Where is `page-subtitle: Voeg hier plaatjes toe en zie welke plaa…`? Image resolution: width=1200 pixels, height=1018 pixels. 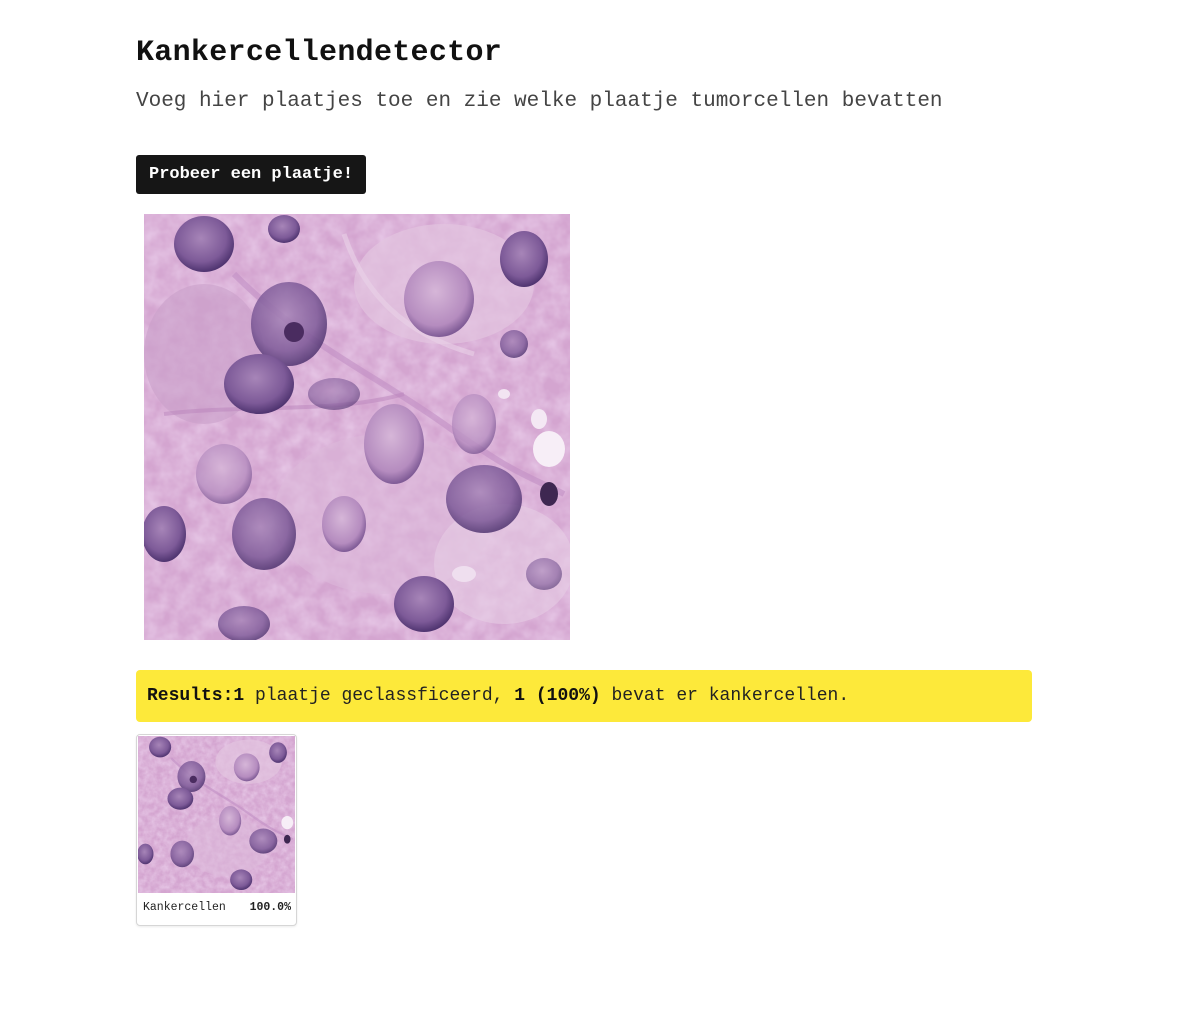
page-subtitle: Voeg hier plaatjes toe en zie welke plaa… is located at coordinates (539, 101).